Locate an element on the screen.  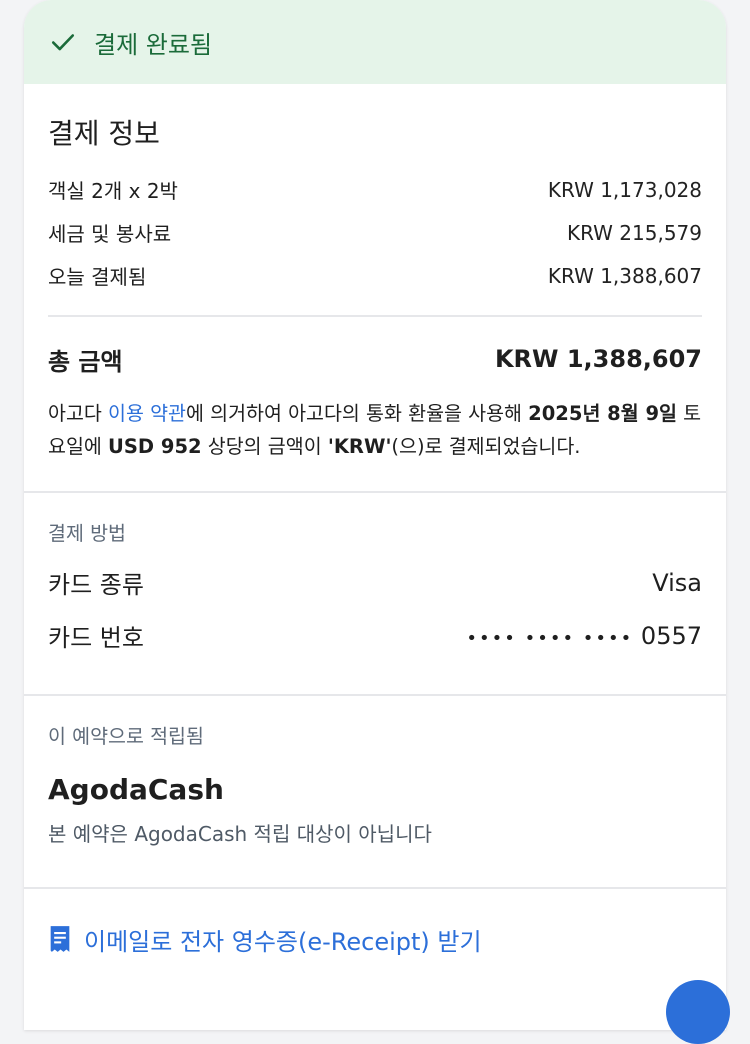
agodacash-title: AgodaCash is located at coordinates (136, 789).